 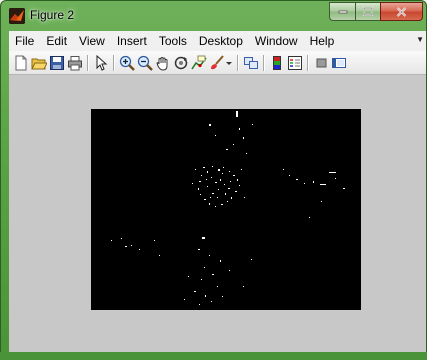 I want to click on zoom-out-icon, so click(x=145, y=63).